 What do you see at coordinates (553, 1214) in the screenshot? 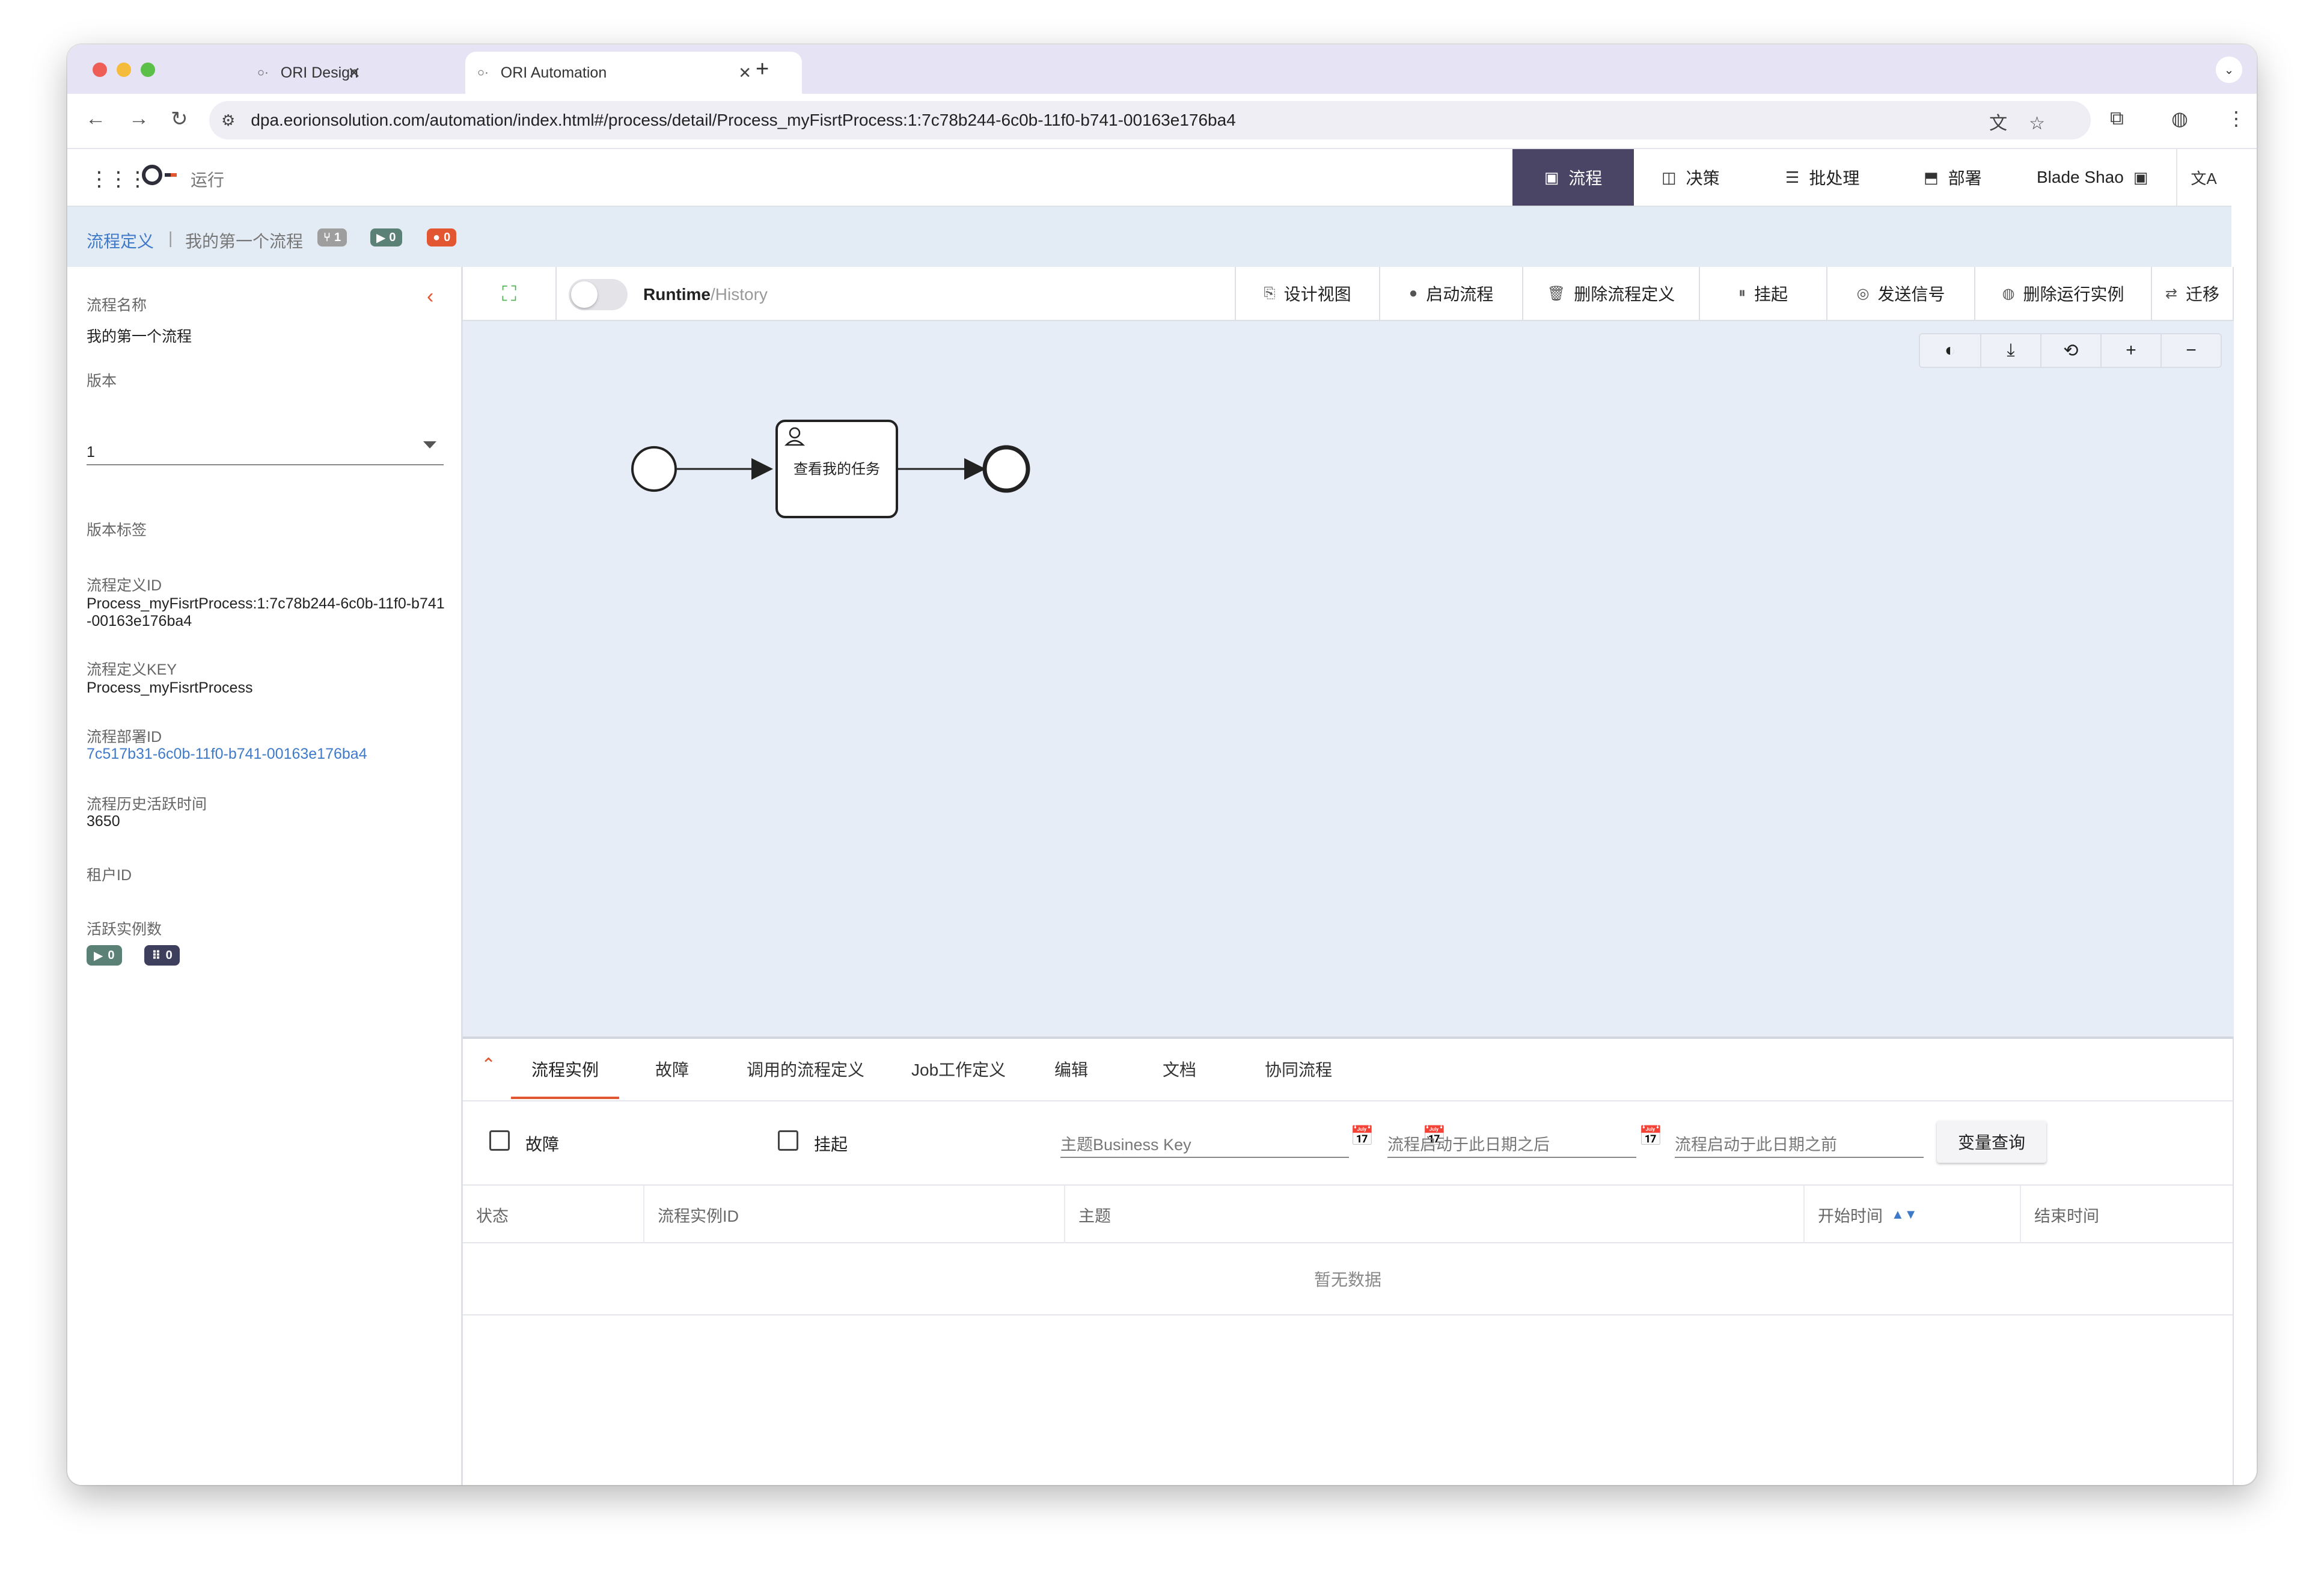
I see `column-status: 状态` at bounding box center [553, 1214].